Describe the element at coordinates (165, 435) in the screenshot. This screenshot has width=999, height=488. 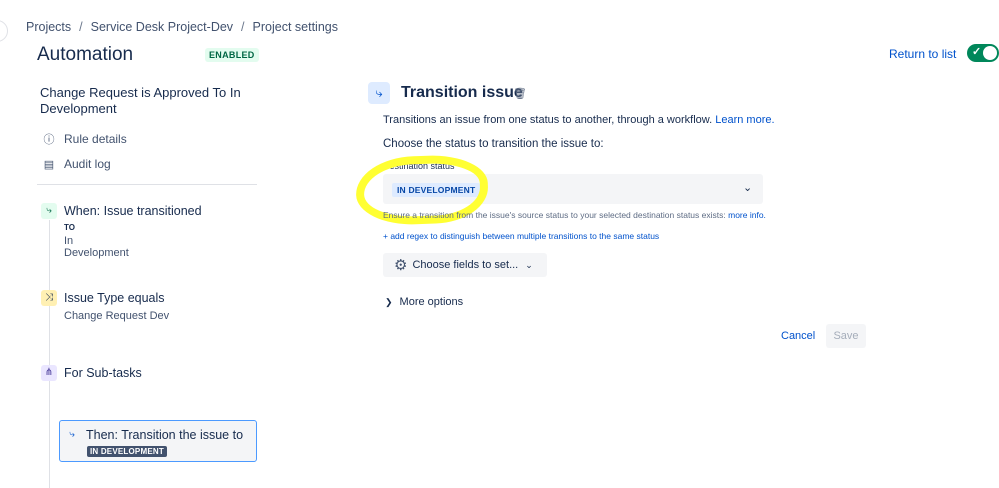
I see `action-title: Then: Transition the issue to` at that location.